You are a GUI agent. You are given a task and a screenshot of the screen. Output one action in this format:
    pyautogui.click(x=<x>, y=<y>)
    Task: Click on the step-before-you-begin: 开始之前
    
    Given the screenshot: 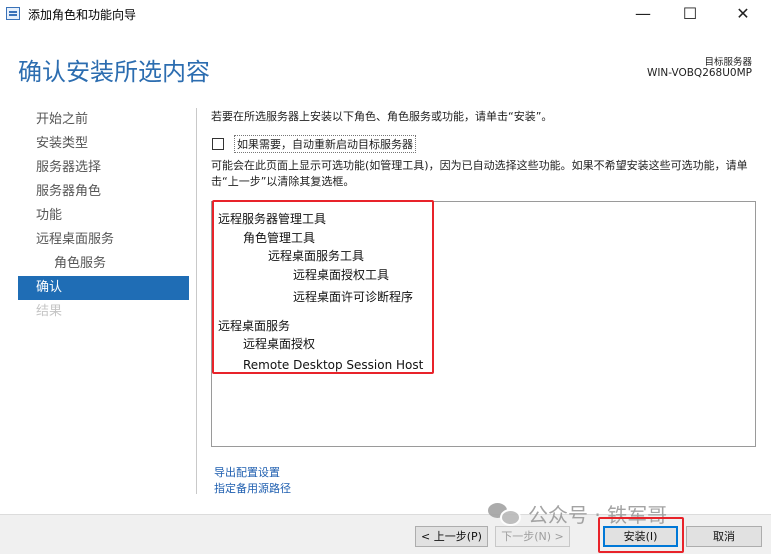 What is the action you would take?
    pyautogui.click(x=103, y=120)
    